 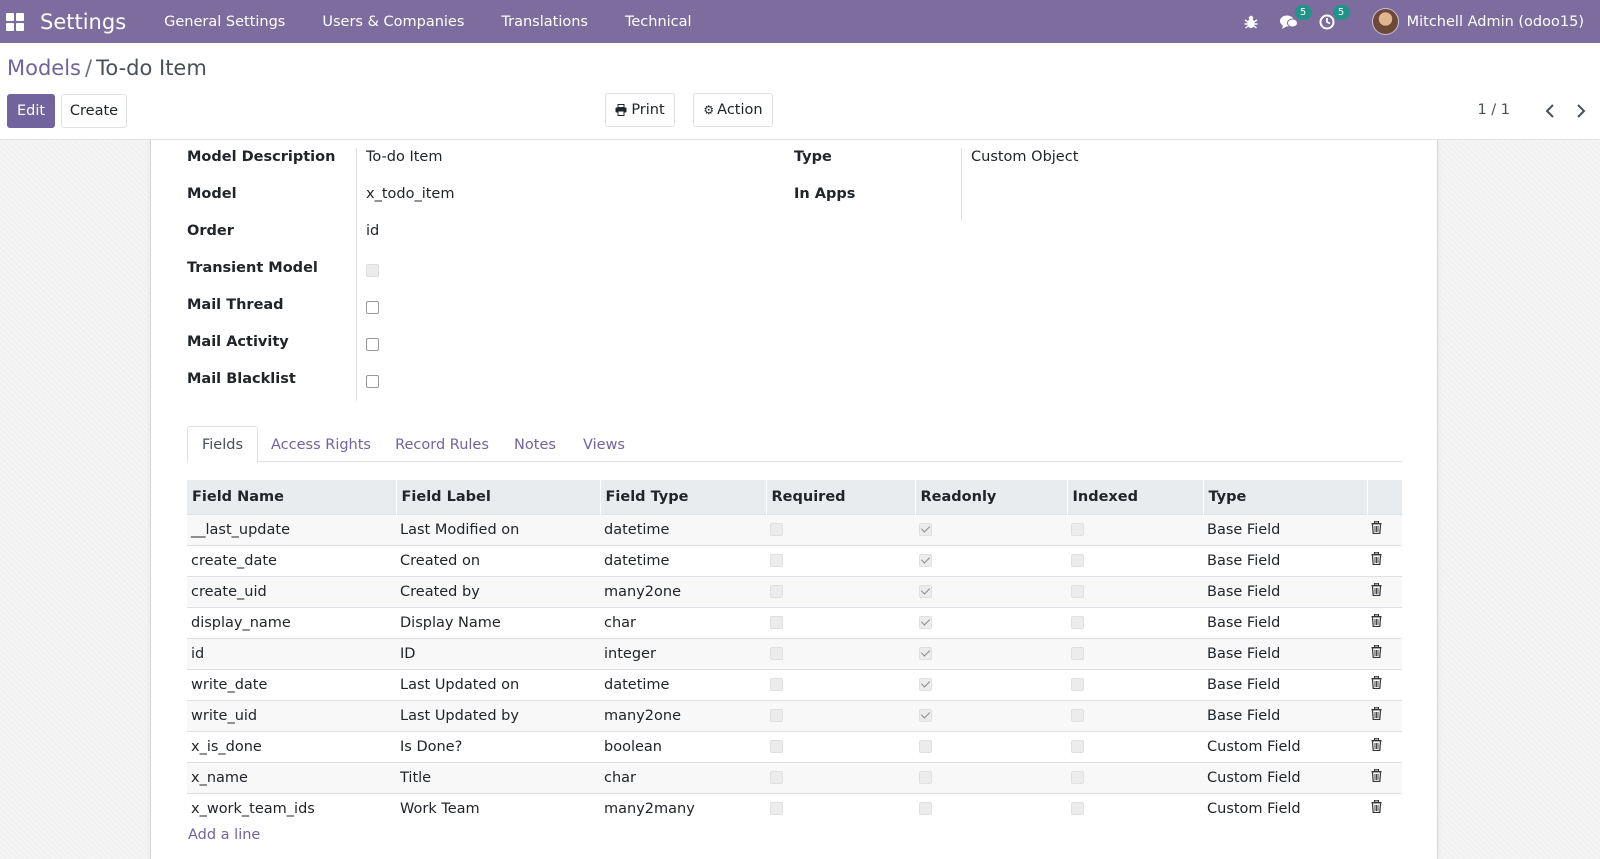 I want to click on field-label-cell: Created on, so click(x=498, y=560).